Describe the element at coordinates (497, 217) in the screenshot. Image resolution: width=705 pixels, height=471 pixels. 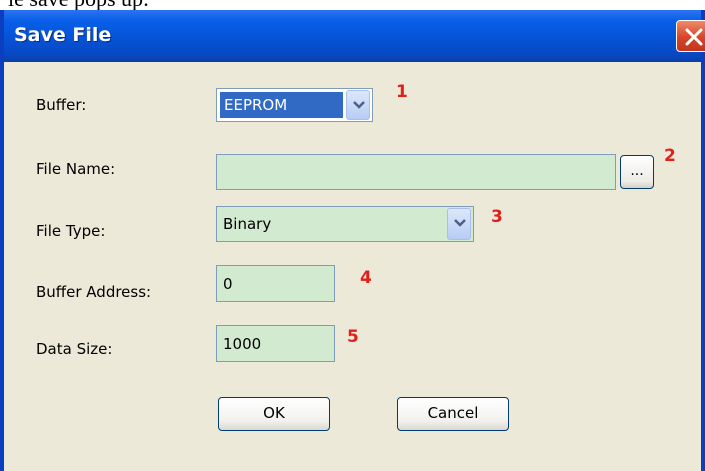
I see `marker-3: 3` at that location.